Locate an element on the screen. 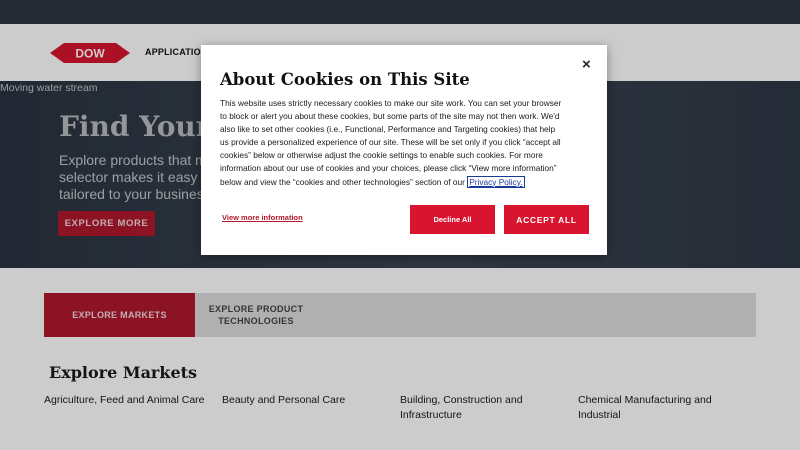 The image size is (800, 450). decline-all-button: Decline All is located at coordinates (452, 219).